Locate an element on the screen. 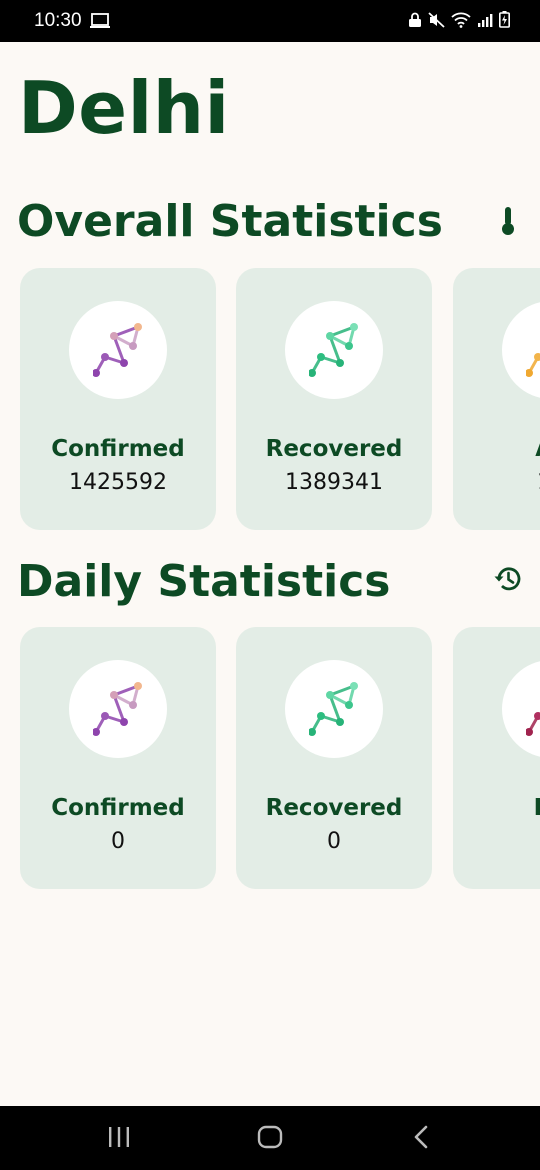 The height and width of the screenshot is (1170, 540). daily-deceased-card: De is located at coordinates (496, 758).